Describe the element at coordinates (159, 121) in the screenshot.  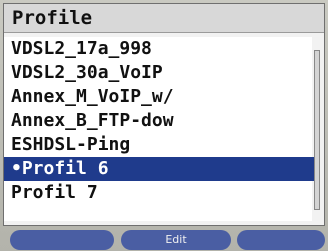
I see `profile-item: Annex_B_FTP-dow` at that location.